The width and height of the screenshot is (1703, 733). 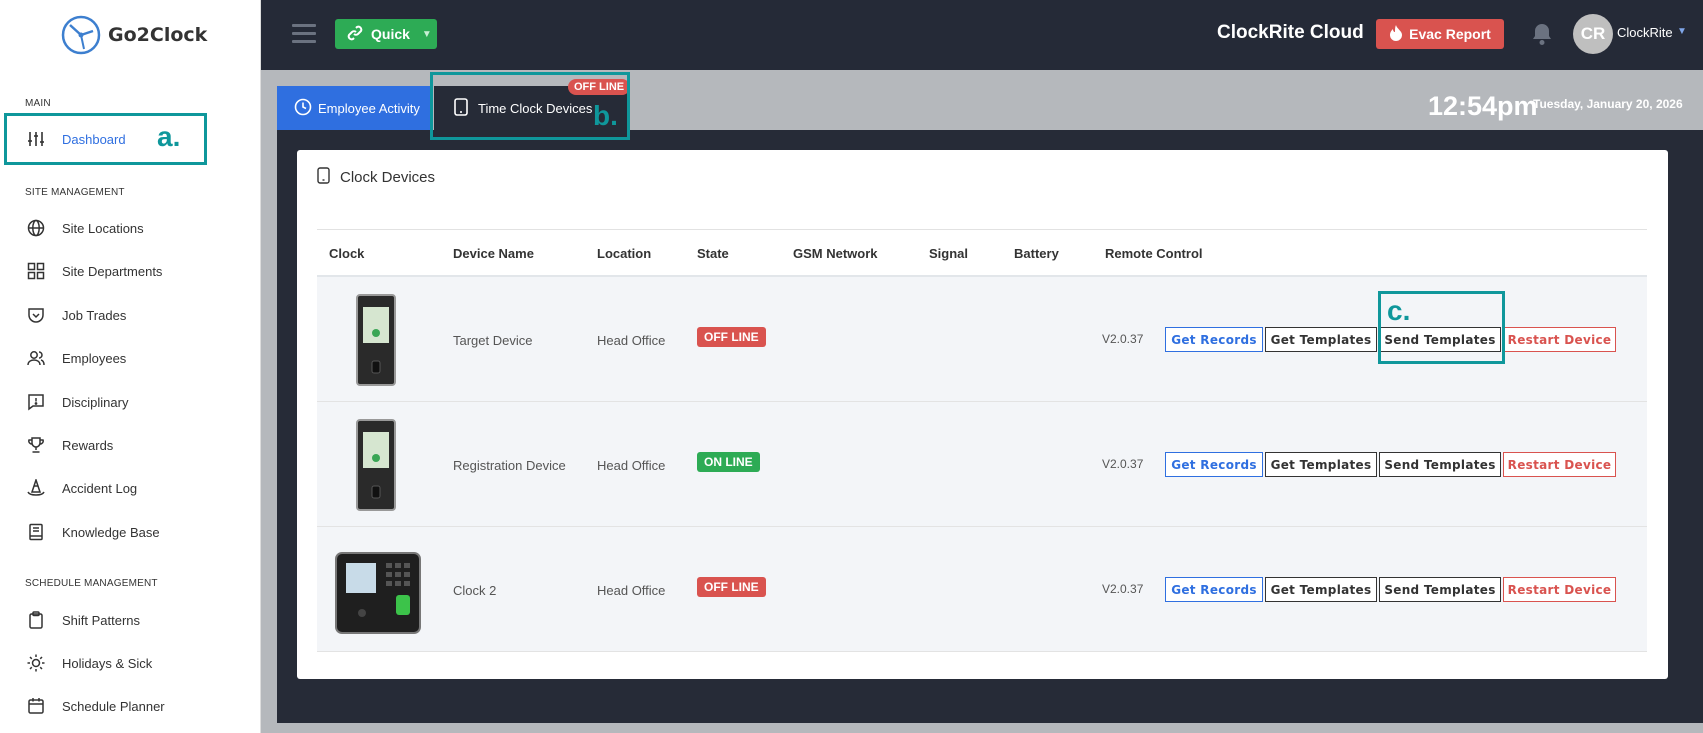 I want to click on clock-logo-icon, so click(x=81, y=35).